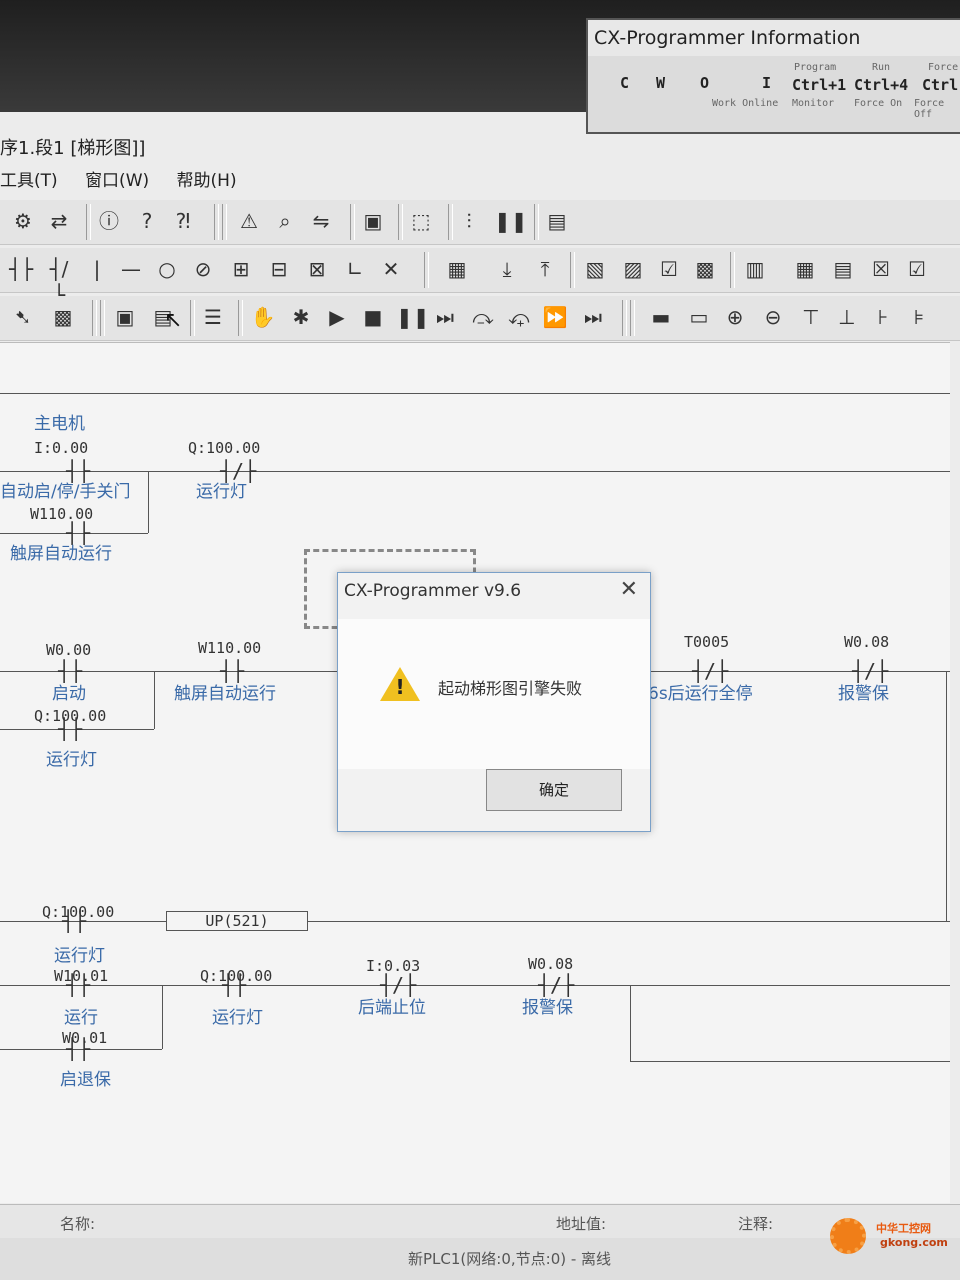 This screenshot has height=1280, width=960. I want to click on info-cell: Work Online, so click(745, 103).